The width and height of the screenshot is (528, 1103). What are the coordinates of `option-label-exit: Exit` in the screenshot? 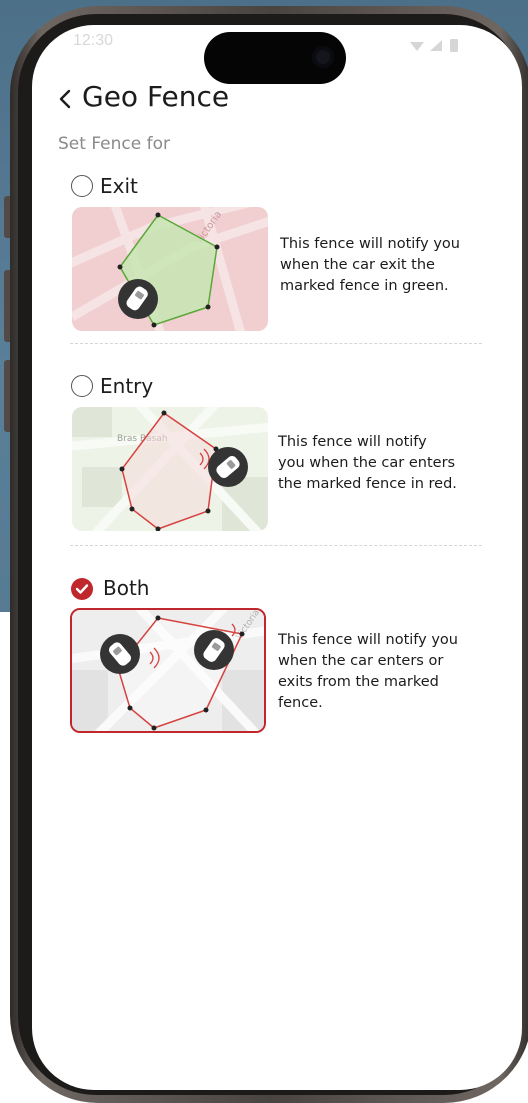 It's located at (119, 186).